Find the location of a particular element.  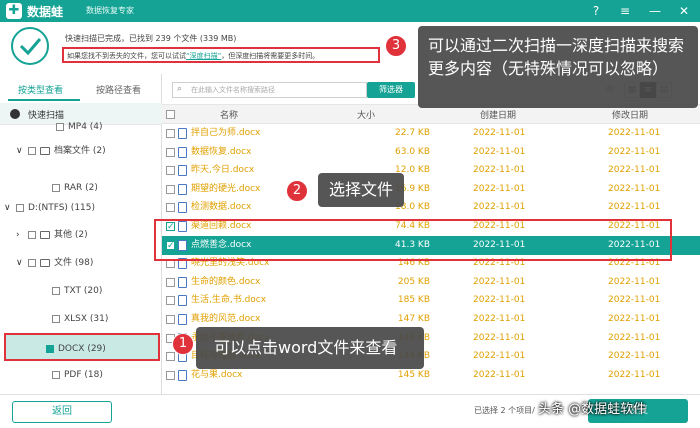

title-bar: ✚ 数据蛙 数据恢复专家 ? ≡ — ✕ is located at coordinates (350, 11).